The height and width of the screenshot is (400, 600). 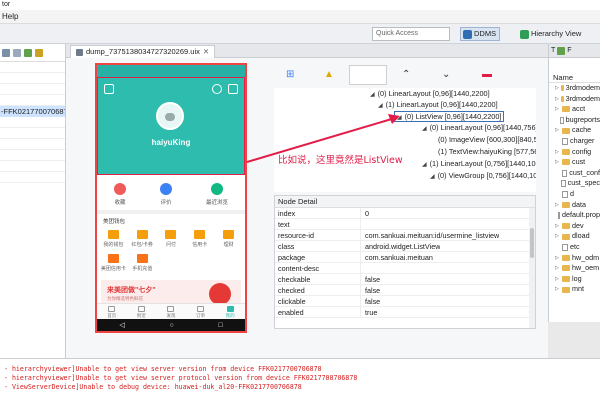 I want to click on message-icon, so click(x=233, y=89).